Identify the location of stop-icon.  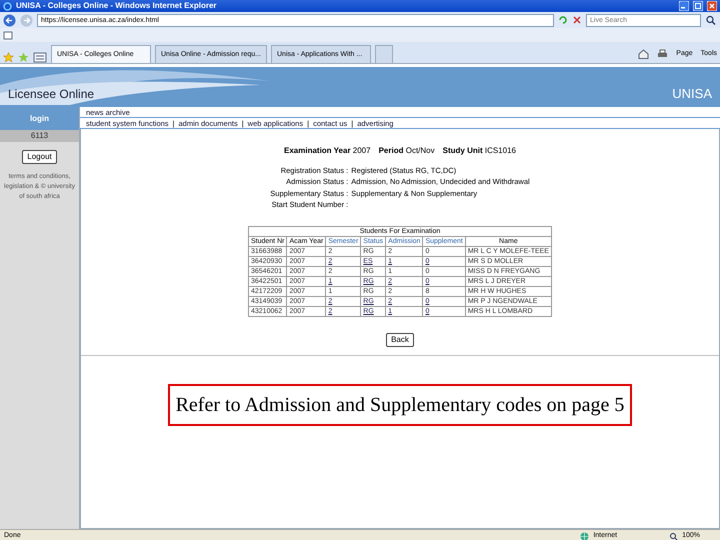
(577, 20).